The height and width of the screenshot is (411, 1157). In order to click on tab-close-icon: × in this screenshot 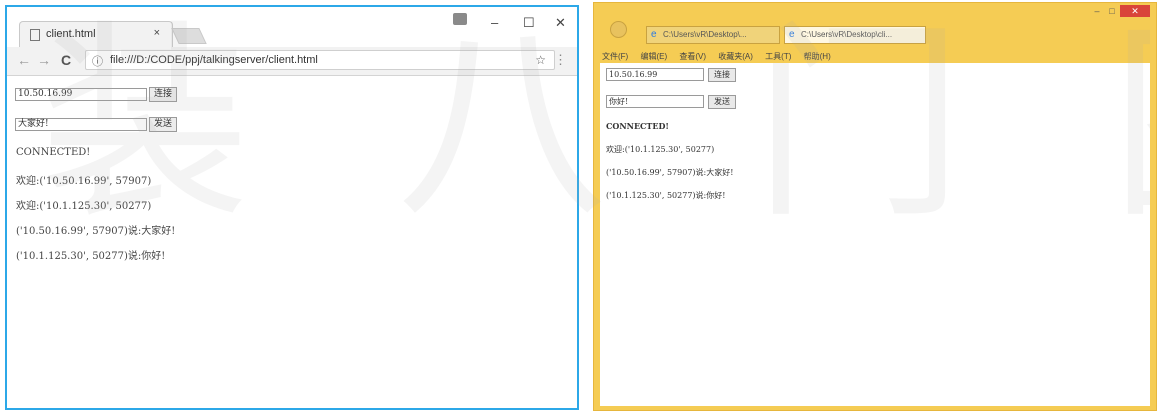, I will do `click(157, 33)`.